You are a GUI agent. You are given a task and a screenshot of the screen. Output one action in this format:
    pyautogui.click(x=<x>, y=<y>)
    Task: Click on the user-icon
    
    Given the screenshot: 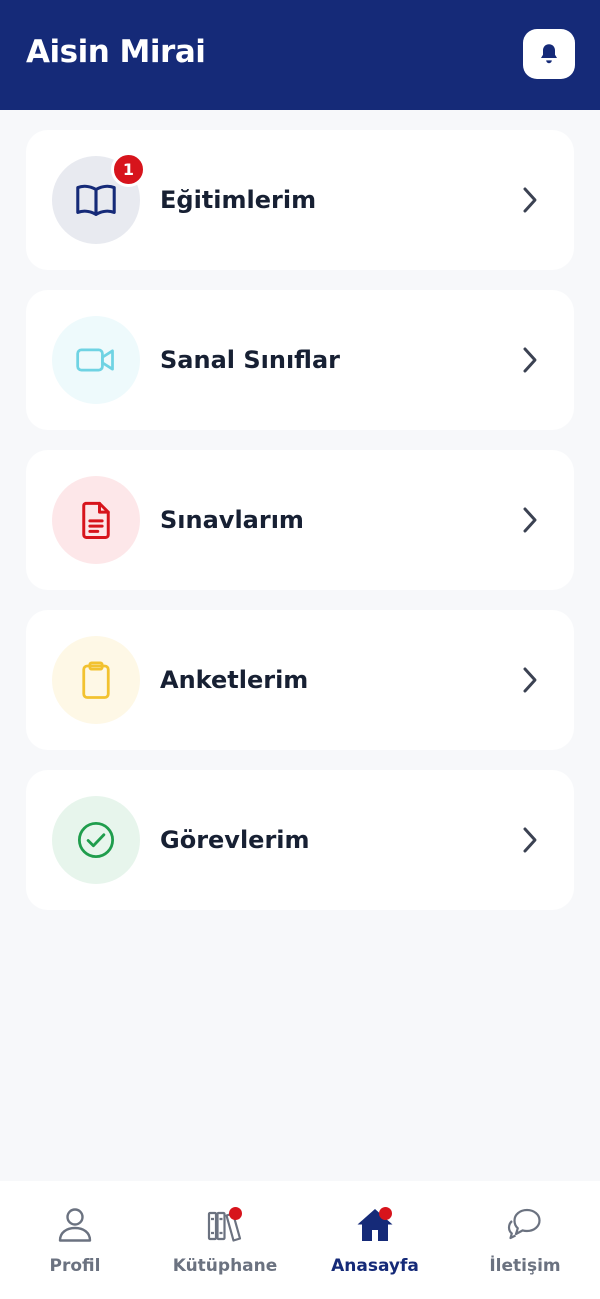 What is the action you would take?
    pyautogui.click(x=75, y=1225)
    